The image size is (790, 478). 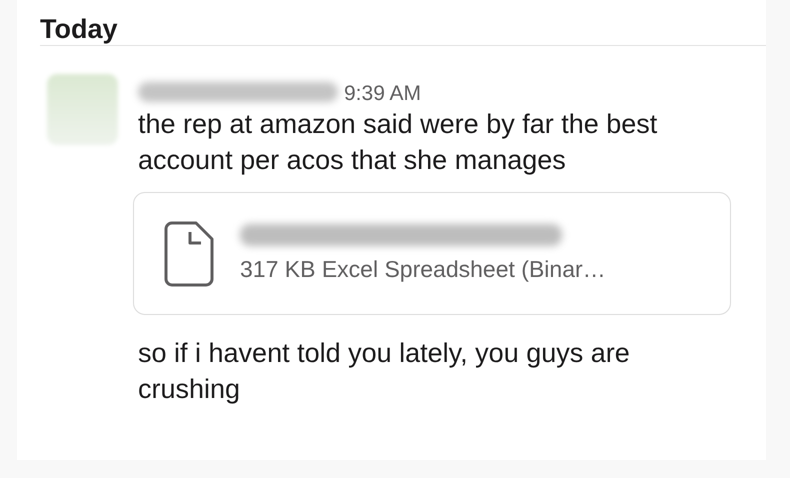 What do you see at coordinates (189, 253) in the screenshot?
I see `document-icon` at bounding box center [189, 253].